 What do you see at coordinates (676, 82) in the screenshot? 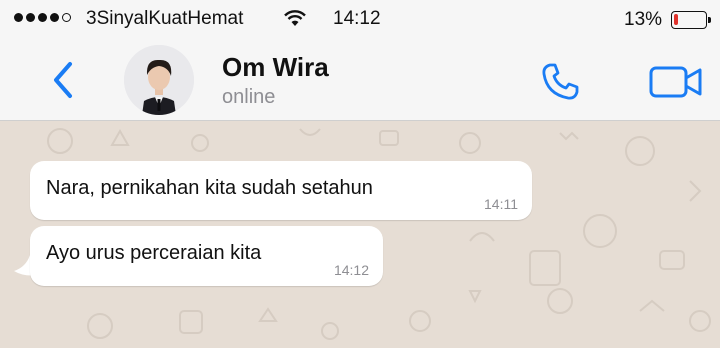
I see `video-camera-icon` at bounding box center [676, 82].